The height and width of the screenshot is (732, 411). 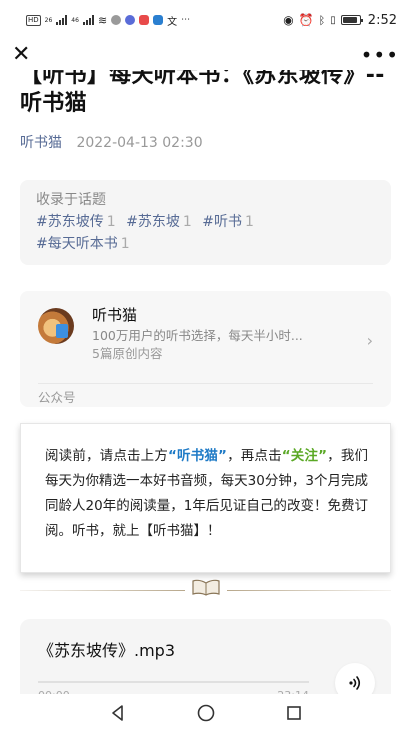 I want to click on close-icon: ✕, so click(x=21, y=55).